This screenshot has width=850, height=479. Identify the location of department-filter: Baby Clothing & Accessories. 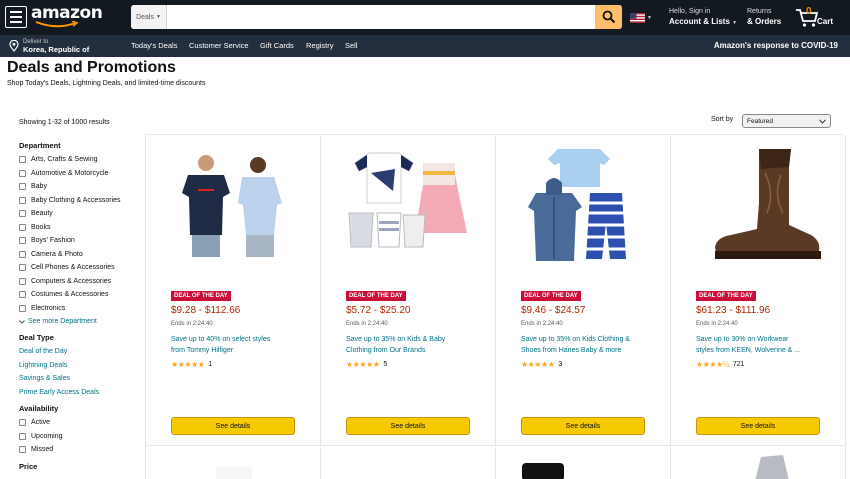
(79, 201).